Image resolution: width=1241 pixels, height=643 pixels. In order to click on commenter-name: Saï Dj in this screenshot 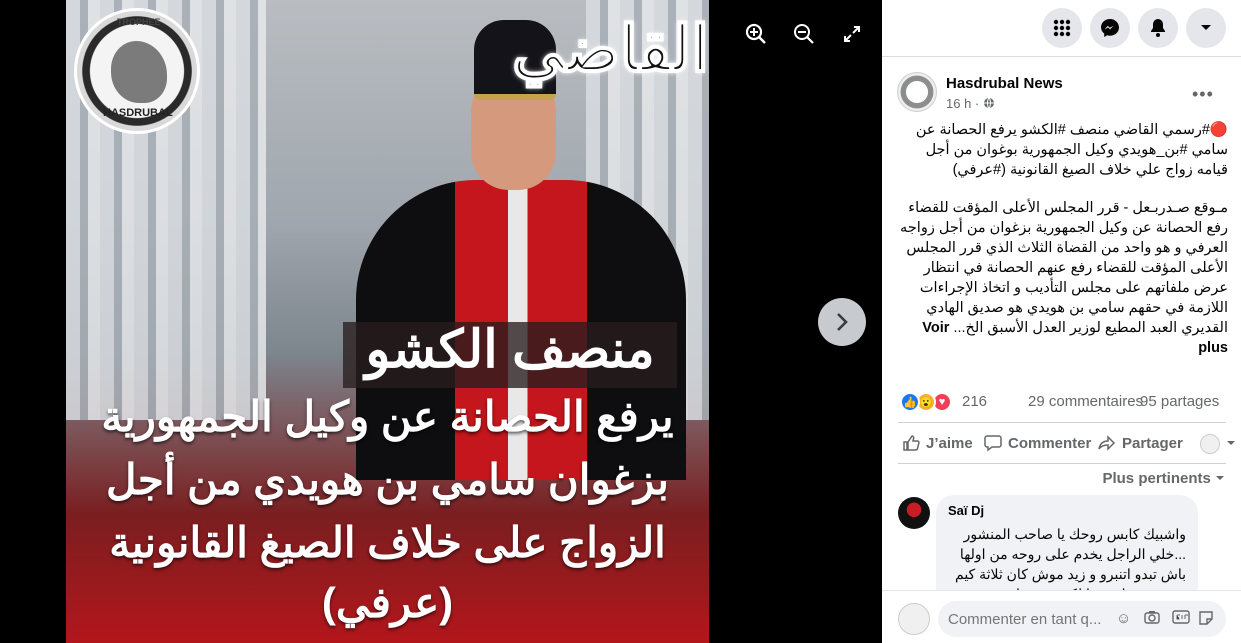, I will do `click(1067, 510)`.